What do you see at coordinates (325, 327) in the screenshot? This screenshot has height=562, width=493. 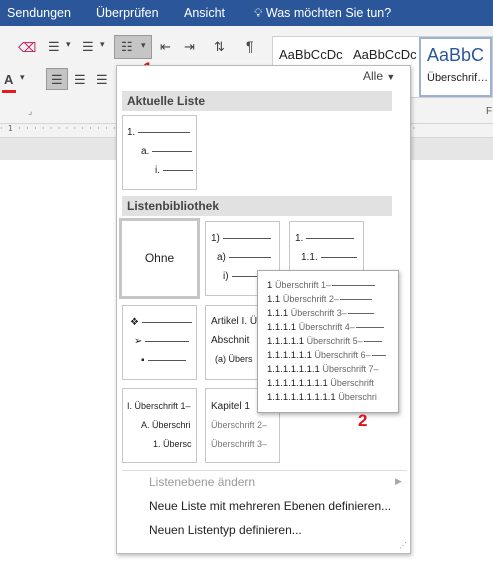 I see `list-item: 1.1.1.1 Überschrift 4–` at bounding box center [325, 327].